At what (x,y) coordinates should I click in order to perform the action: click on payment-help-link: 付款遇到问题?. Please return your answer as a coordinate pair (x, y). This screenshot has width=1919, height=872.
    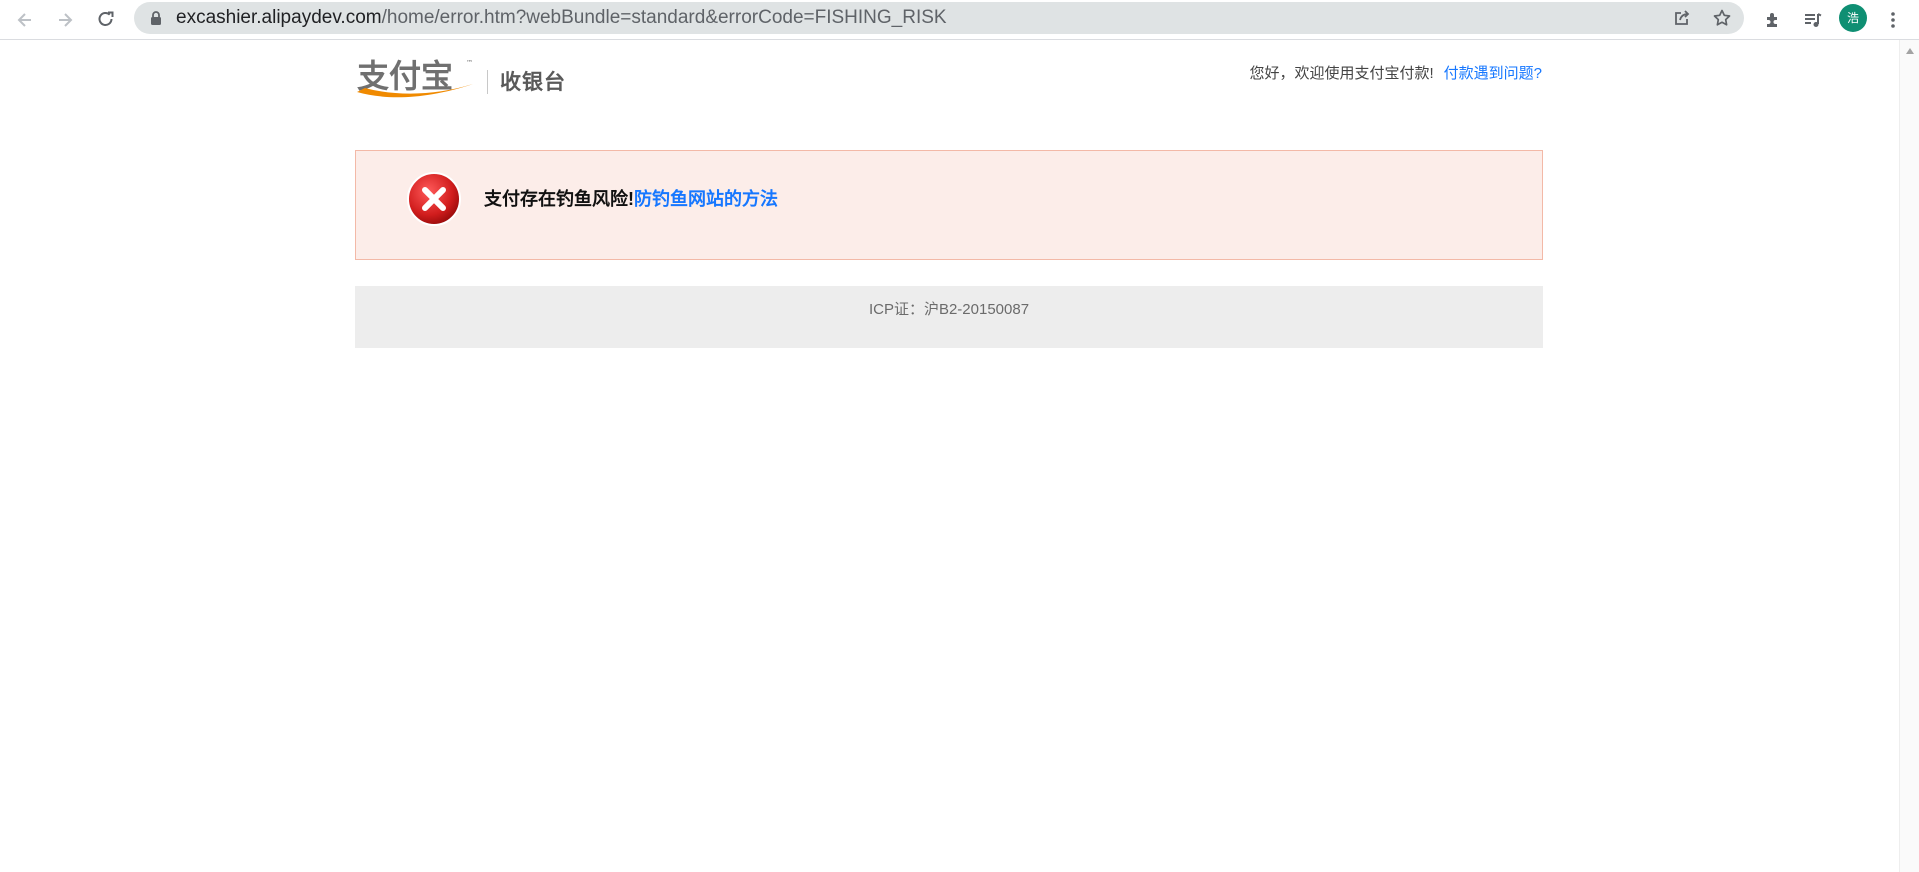
    Looking at the image, I should click on (1493, 73).